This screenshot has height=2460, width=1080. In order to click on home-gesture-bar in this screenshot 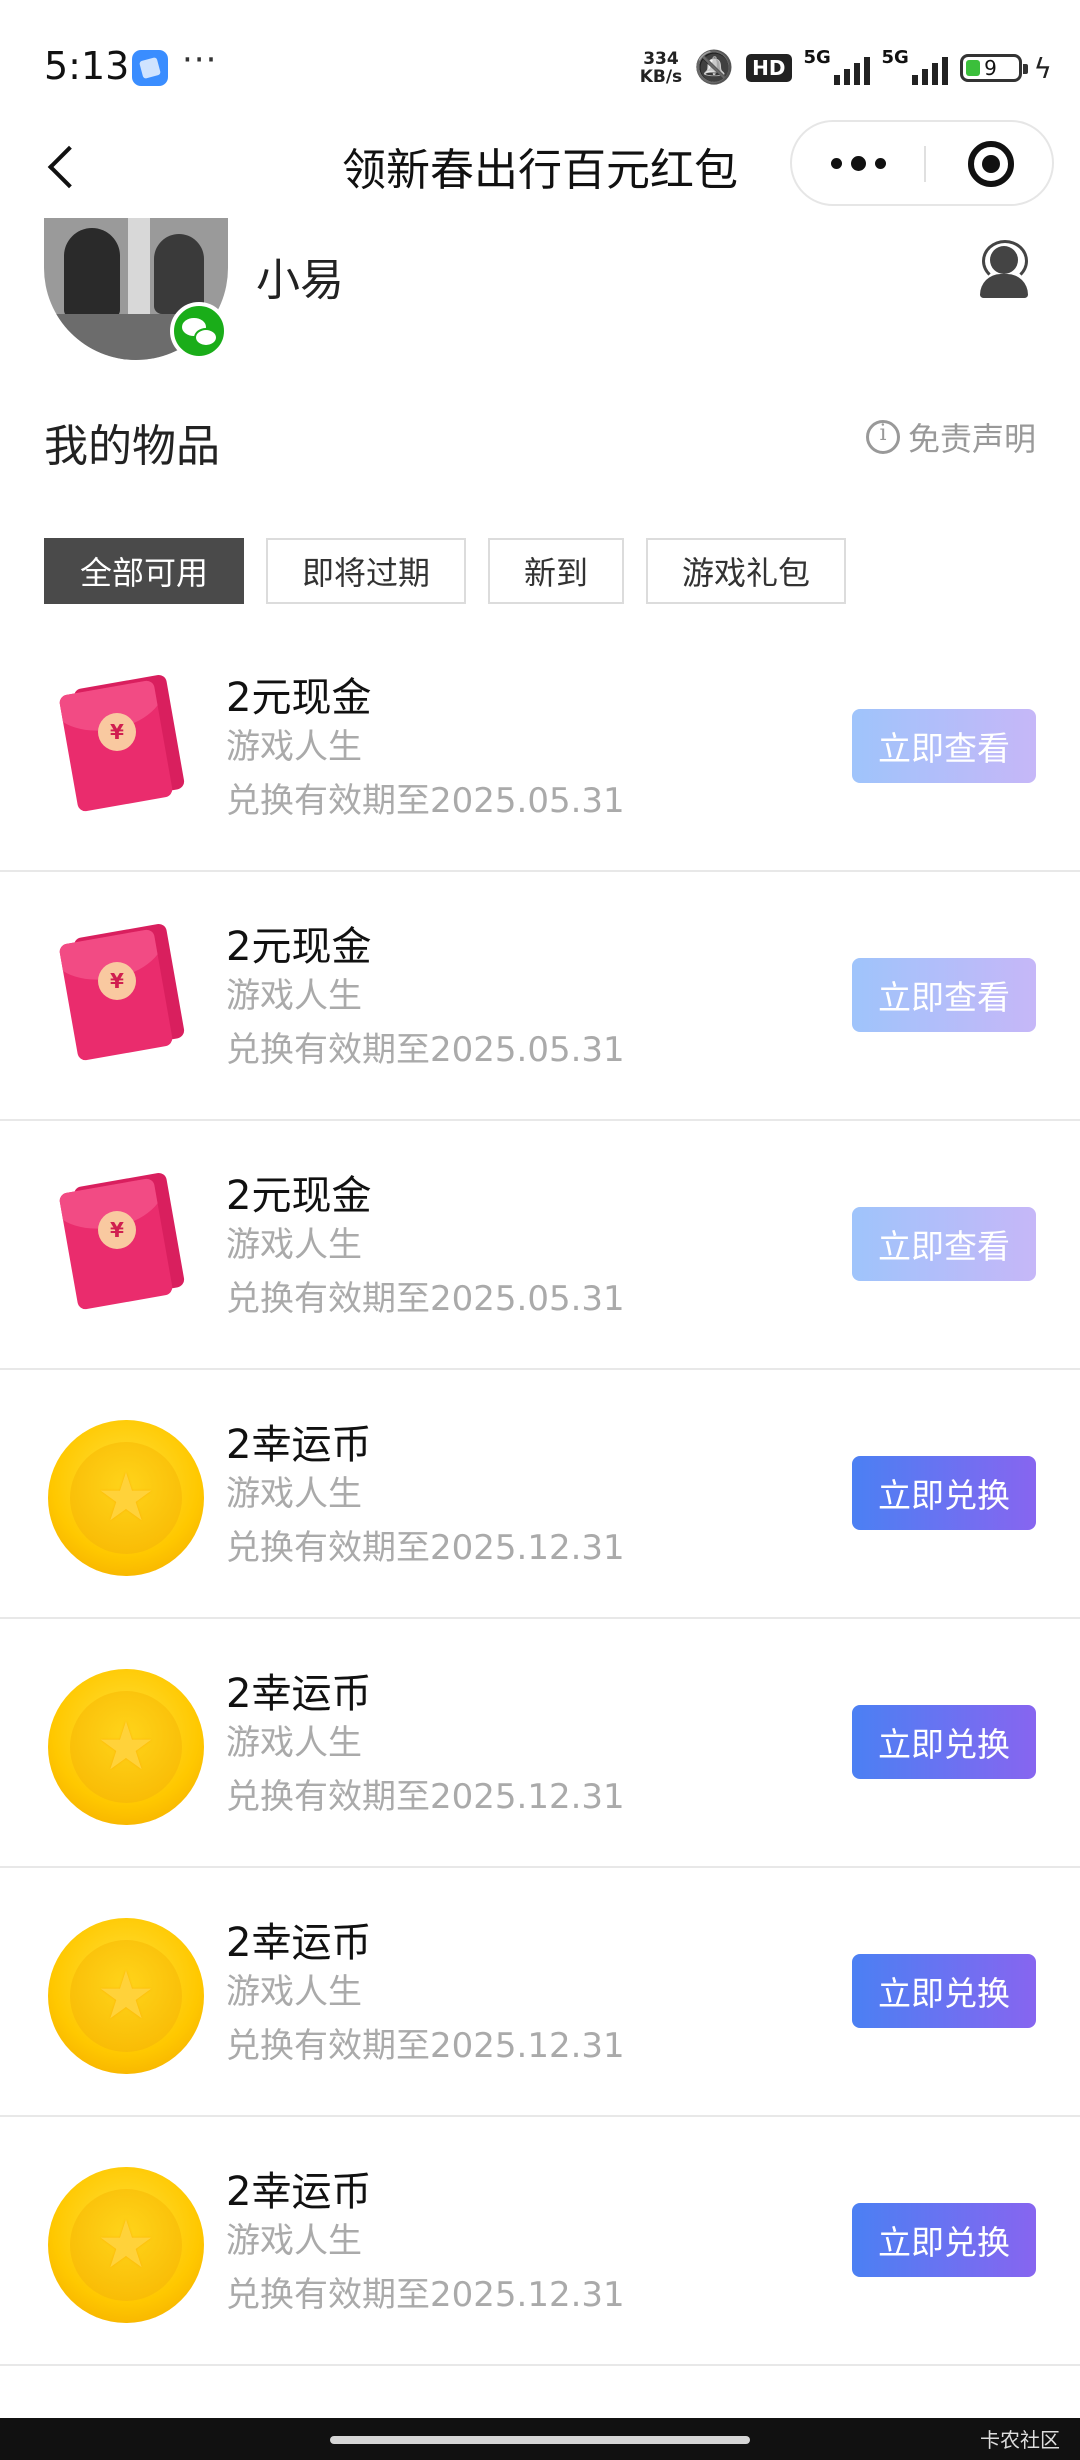, I will do `click(540, 2440)`.